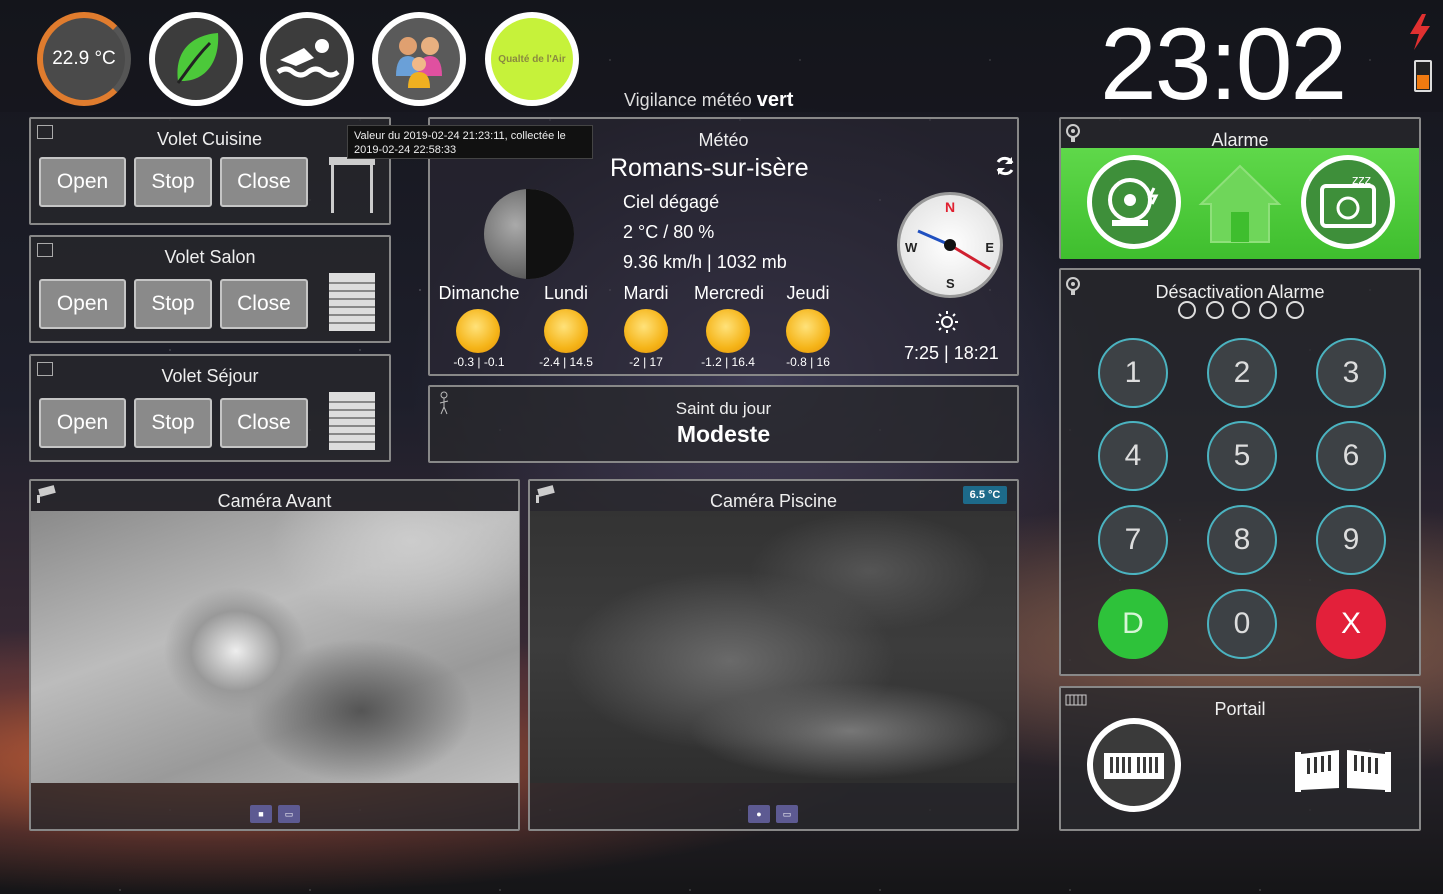 The width and height of the screenshot is (1443, 894). Describe the element at coordinates (1240, 758) in the screenshot. I see `gate-panel: Portail` at that location.